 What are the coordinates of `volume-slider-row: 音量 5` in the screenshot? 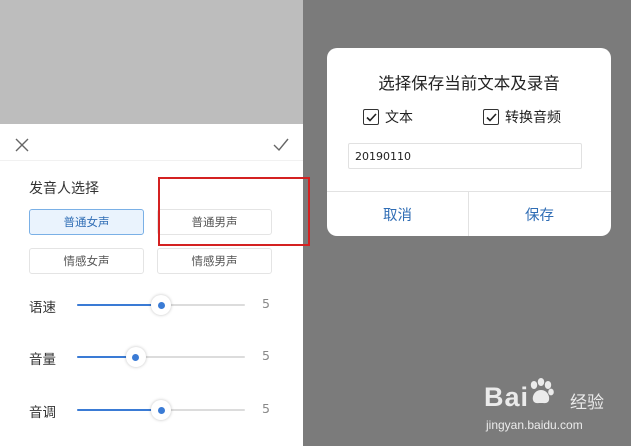 It's located at (151, 357).